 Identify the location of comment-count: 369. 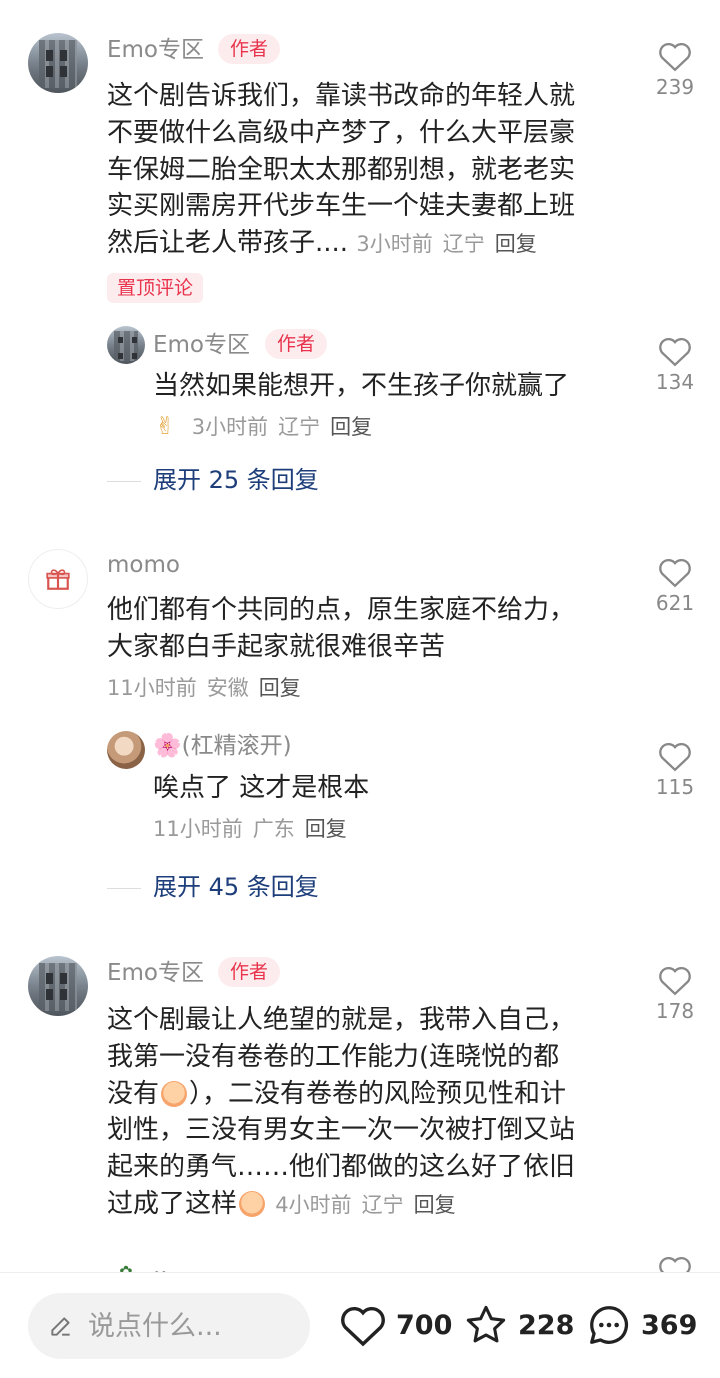
(669, 1325).